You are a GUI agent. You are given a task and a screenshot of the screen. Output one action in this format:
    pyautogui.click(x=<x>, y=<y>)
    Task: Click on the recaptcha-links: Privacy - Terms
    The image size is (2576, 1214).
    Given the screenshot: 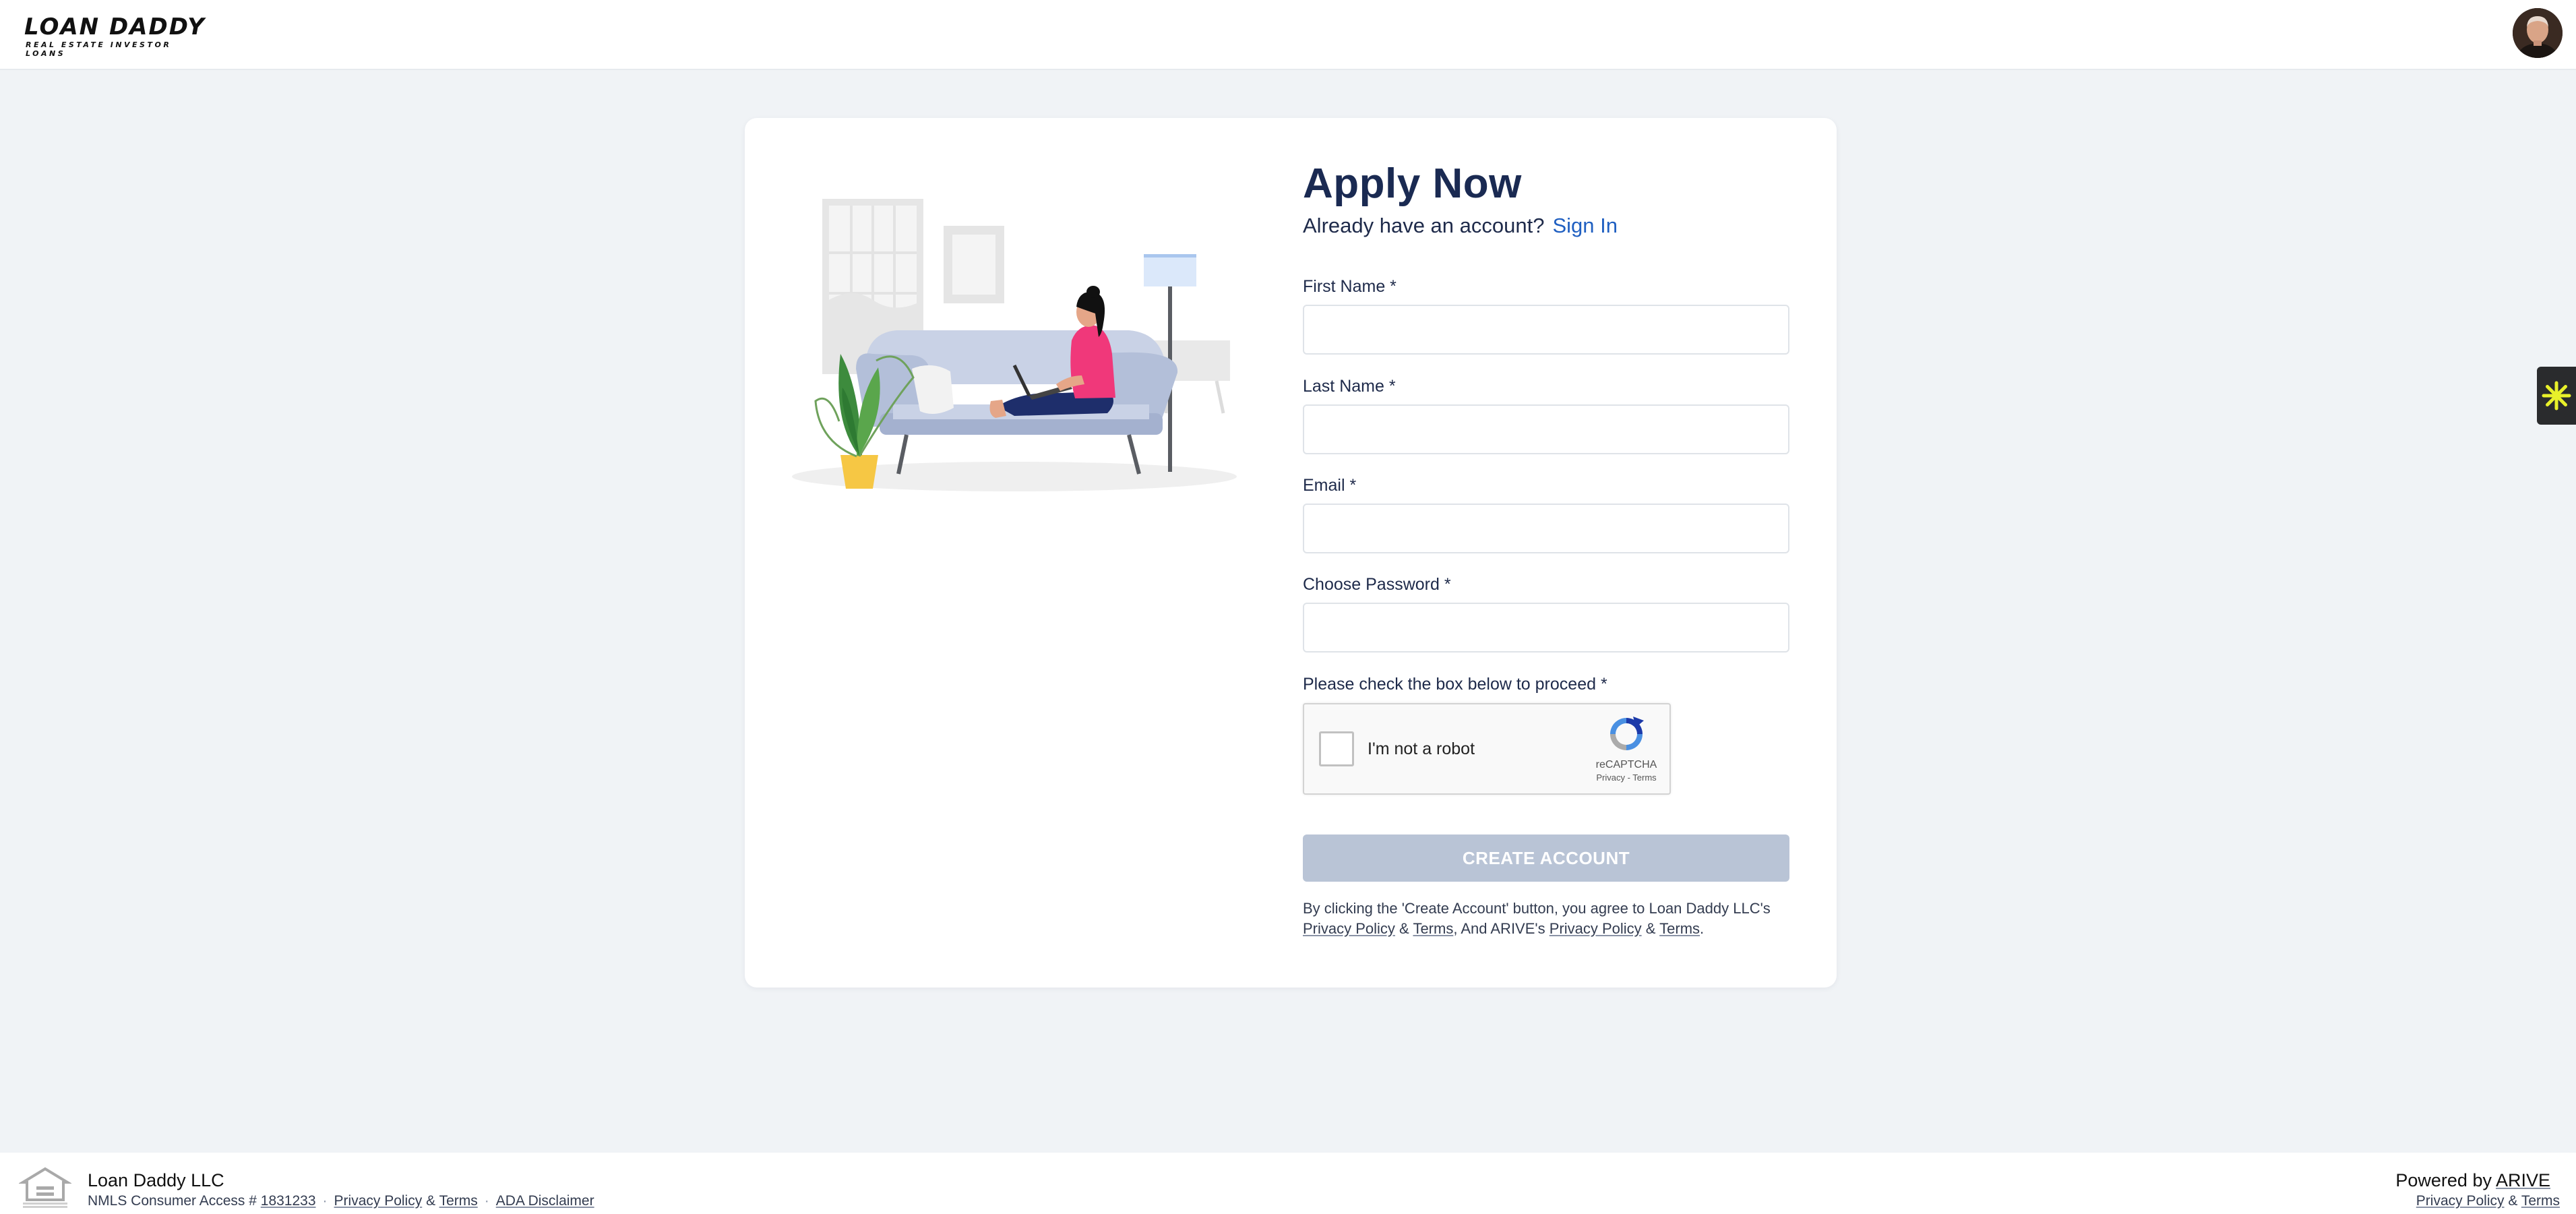 What is the action you would take?
    pyautogui.click(x=1626, y=777)
    